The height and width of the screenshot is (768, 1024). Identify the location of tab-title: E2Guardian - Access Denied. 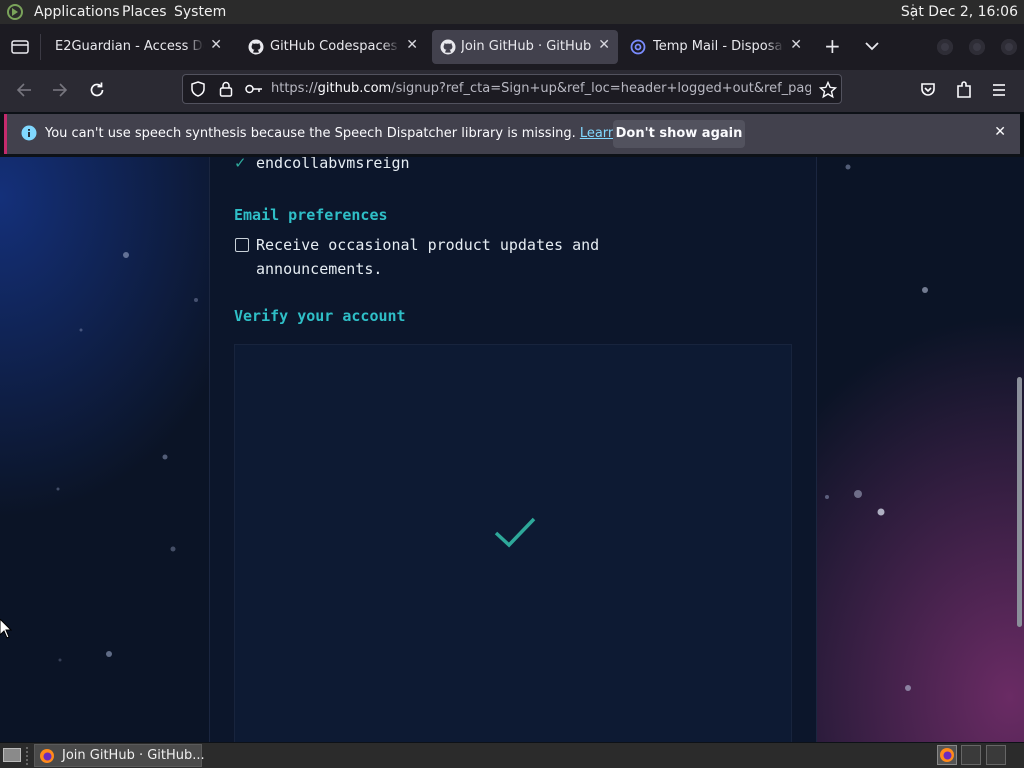
(129, 46).